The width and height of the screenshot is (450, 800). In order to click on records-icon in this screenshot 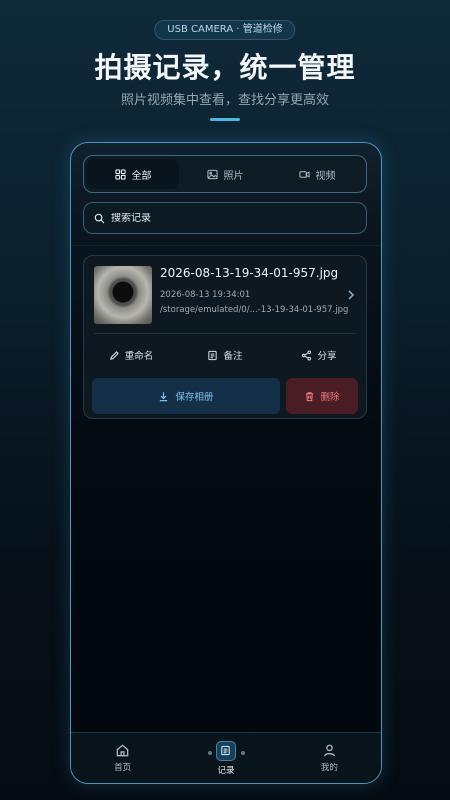, I will do `click(225, 750)`.